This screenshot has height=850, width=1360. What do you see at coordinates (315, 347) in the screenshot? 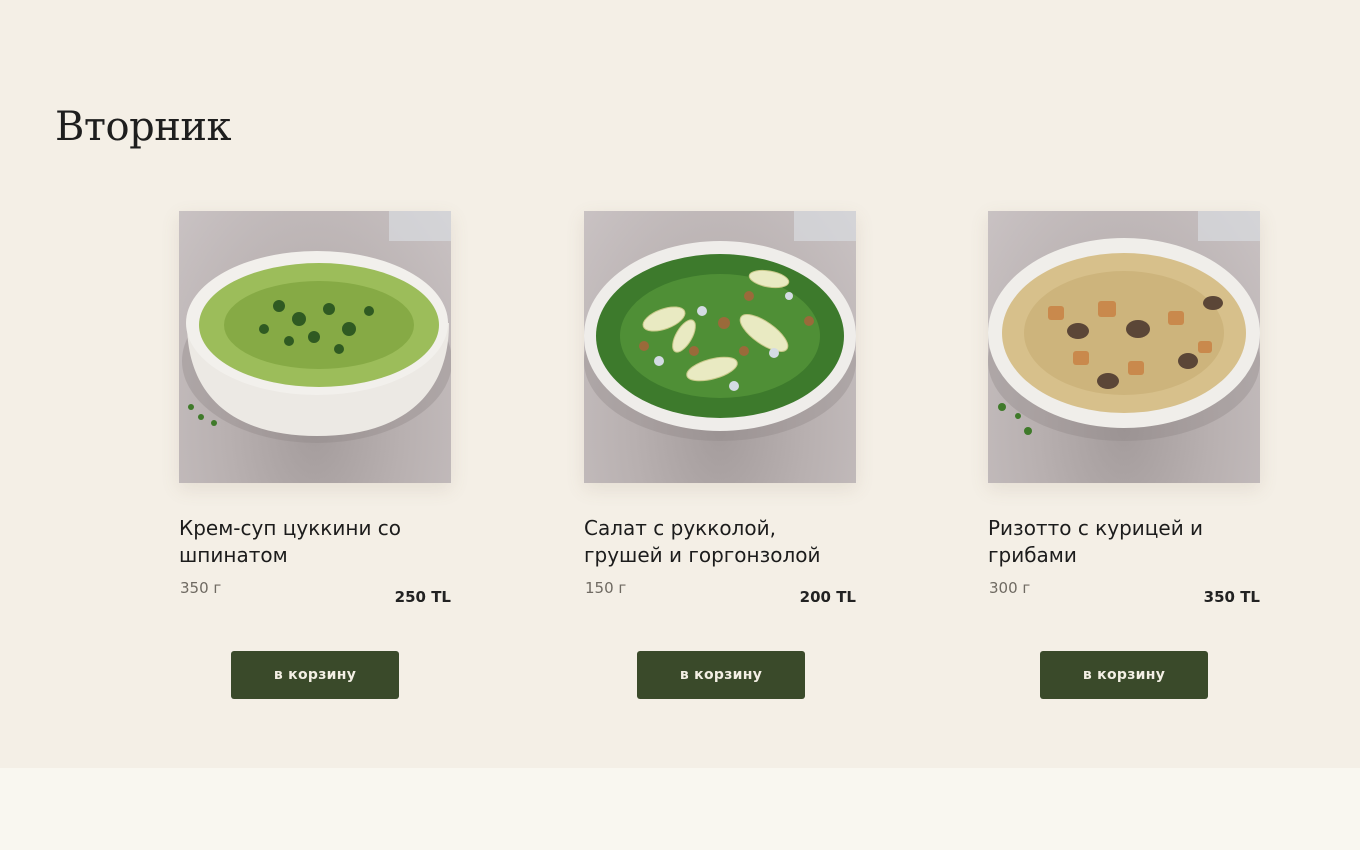
I see `dish-photo-soup` at bounding box center [315, 347].